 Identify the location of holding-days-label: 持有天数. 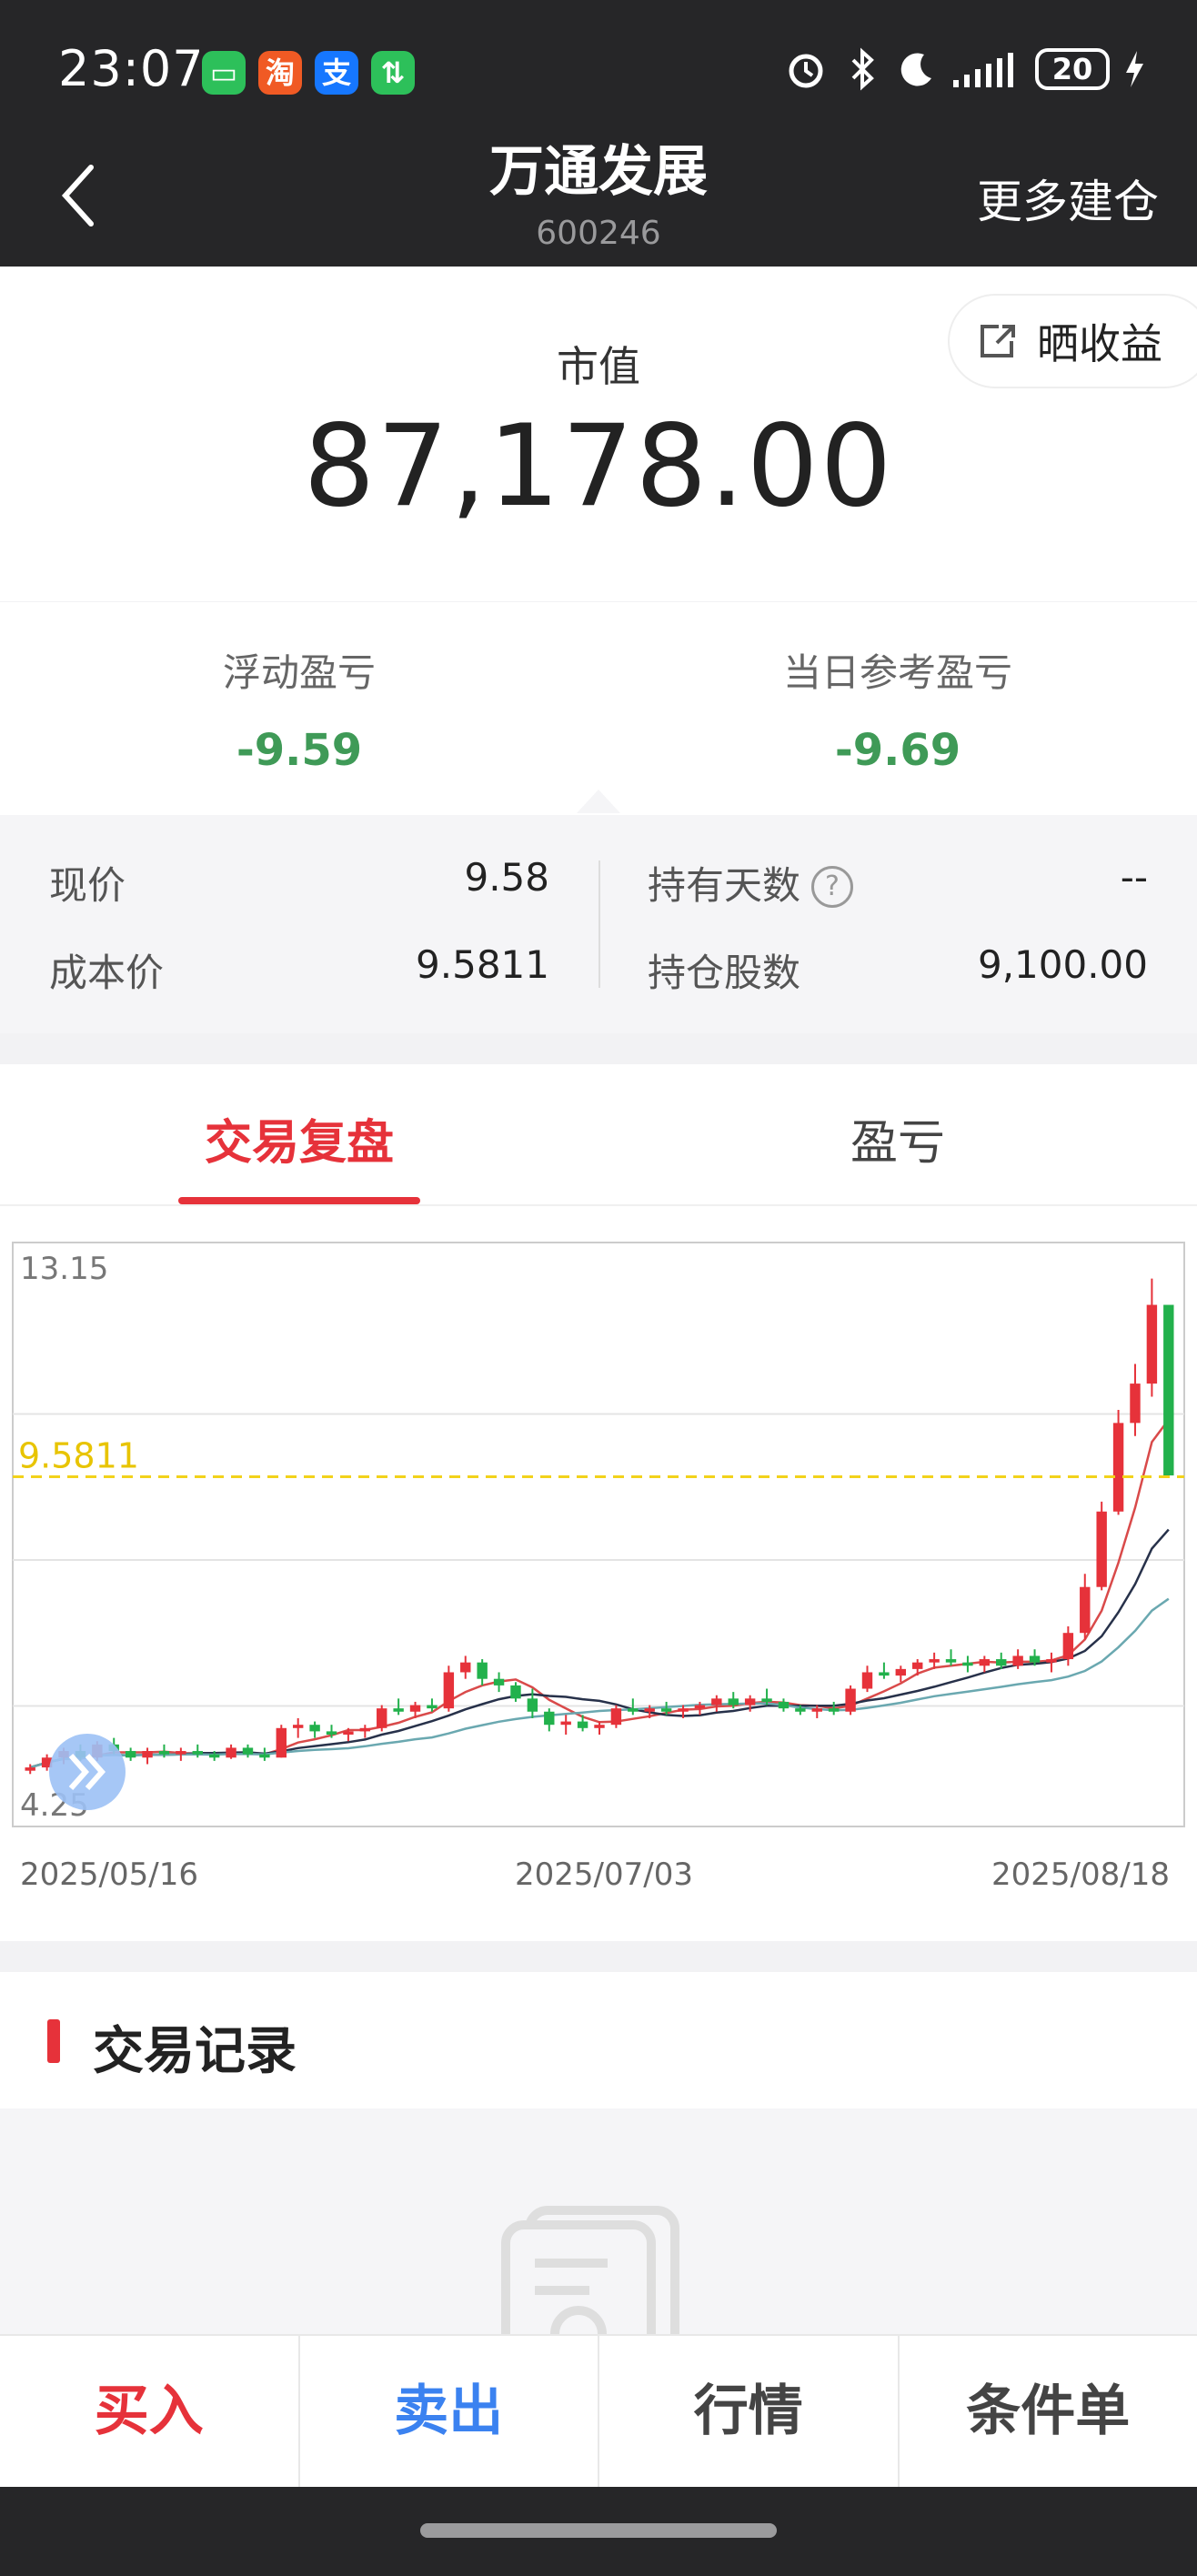
(724, 885).